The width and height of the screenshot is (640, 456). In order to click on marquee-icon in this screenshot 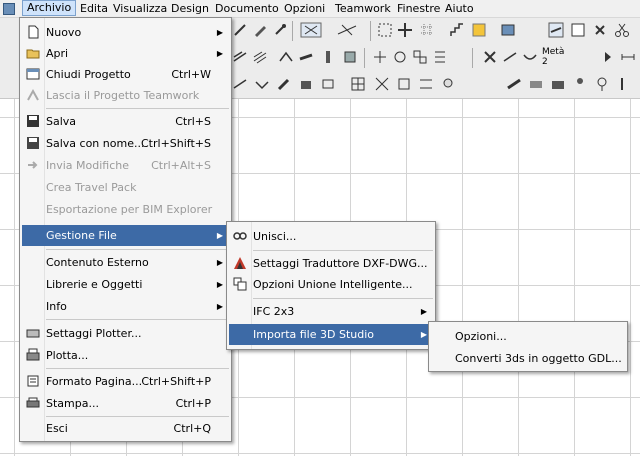, I will do `click(385, 30)`.